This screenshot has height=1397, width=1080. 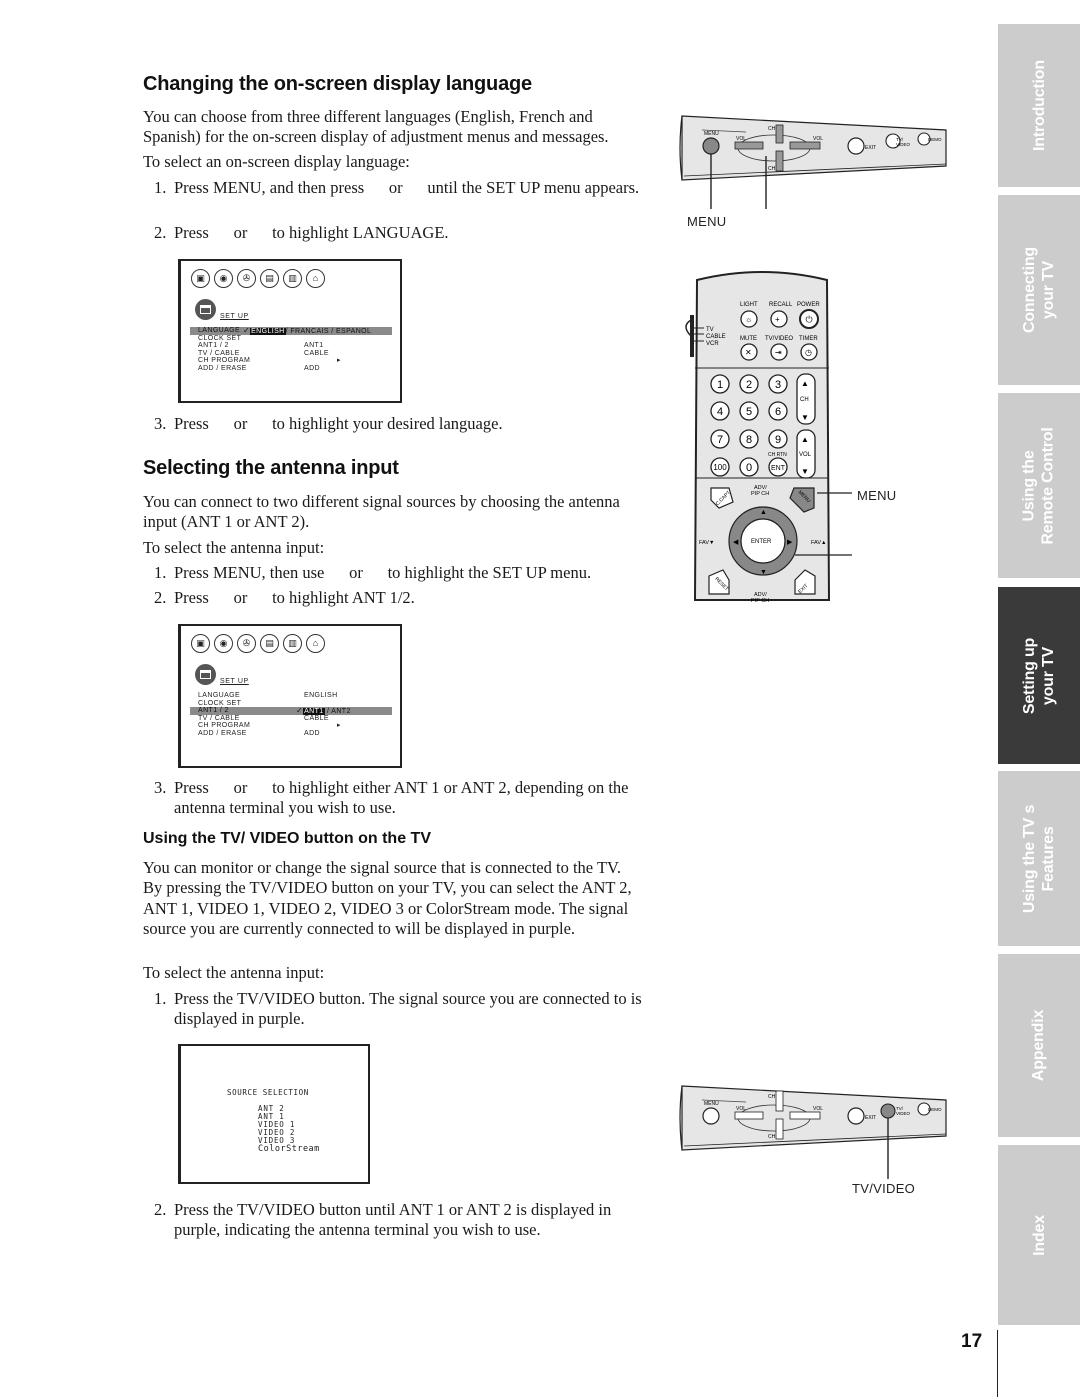 What do you see at coordinates (268, 695) in the screenshot?
I see `osd-row-language: LANGUAGE ENGLISH` at bounding box center [268, 695].